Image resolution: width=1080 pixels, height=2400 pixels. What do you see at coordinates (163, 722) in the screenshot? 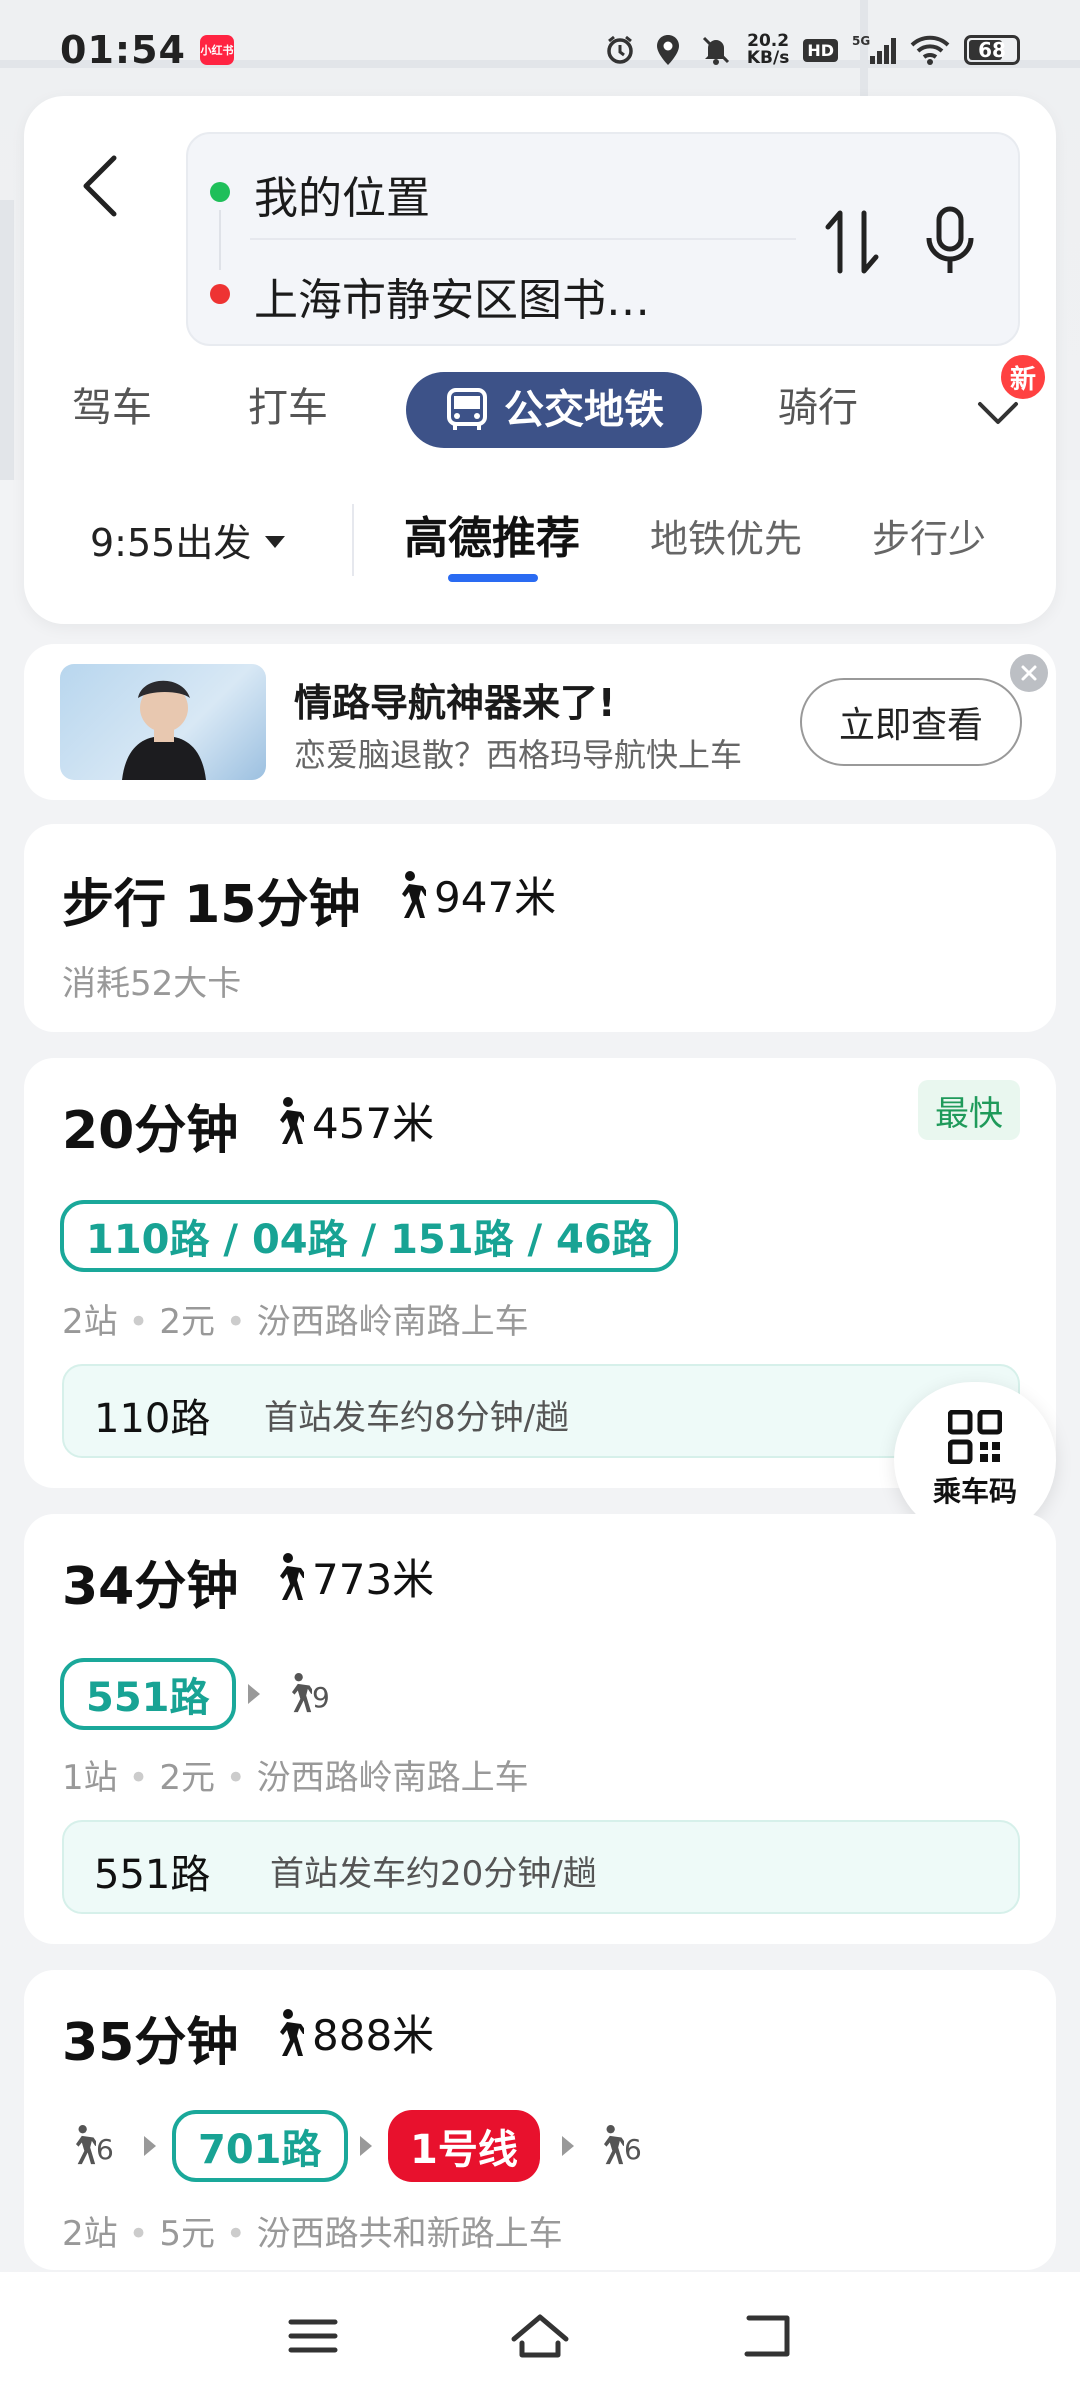
I see `promo-image` at bounding box center [163, 722].